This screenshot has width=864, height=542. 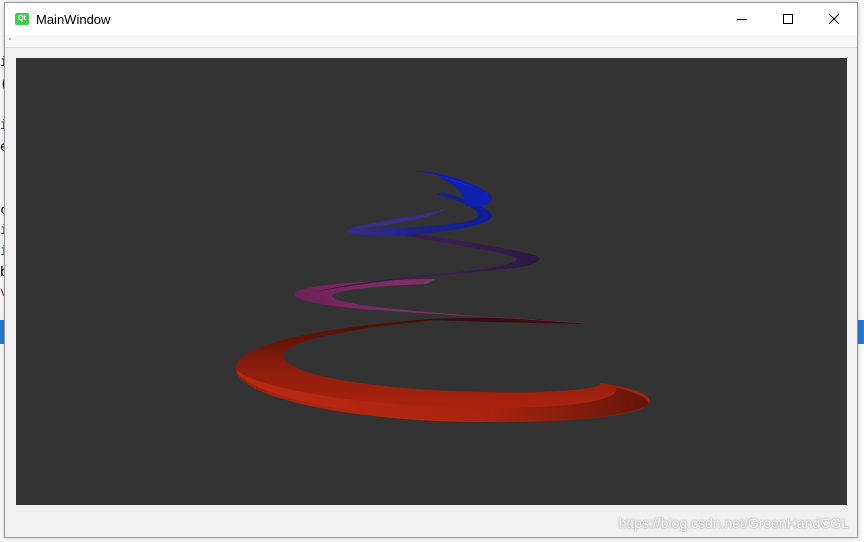 I want to click on minimize-button, so click(x=742, y=19).